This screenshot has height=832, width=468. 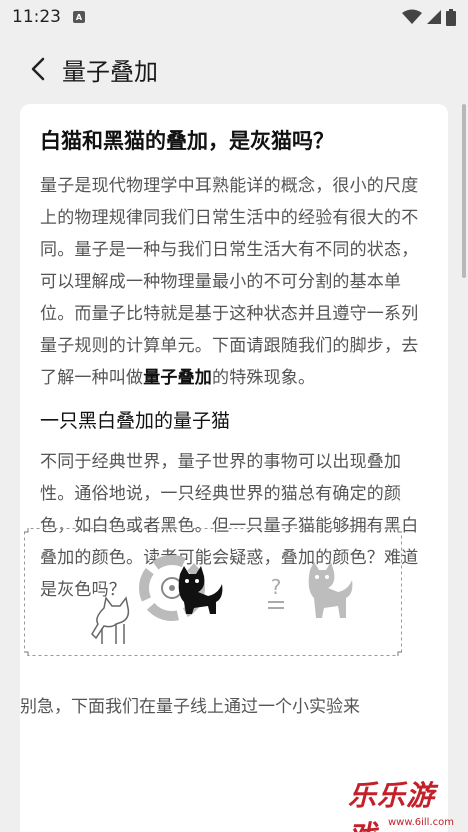 I want to click on scrollbar, so click(x=464, y=191).